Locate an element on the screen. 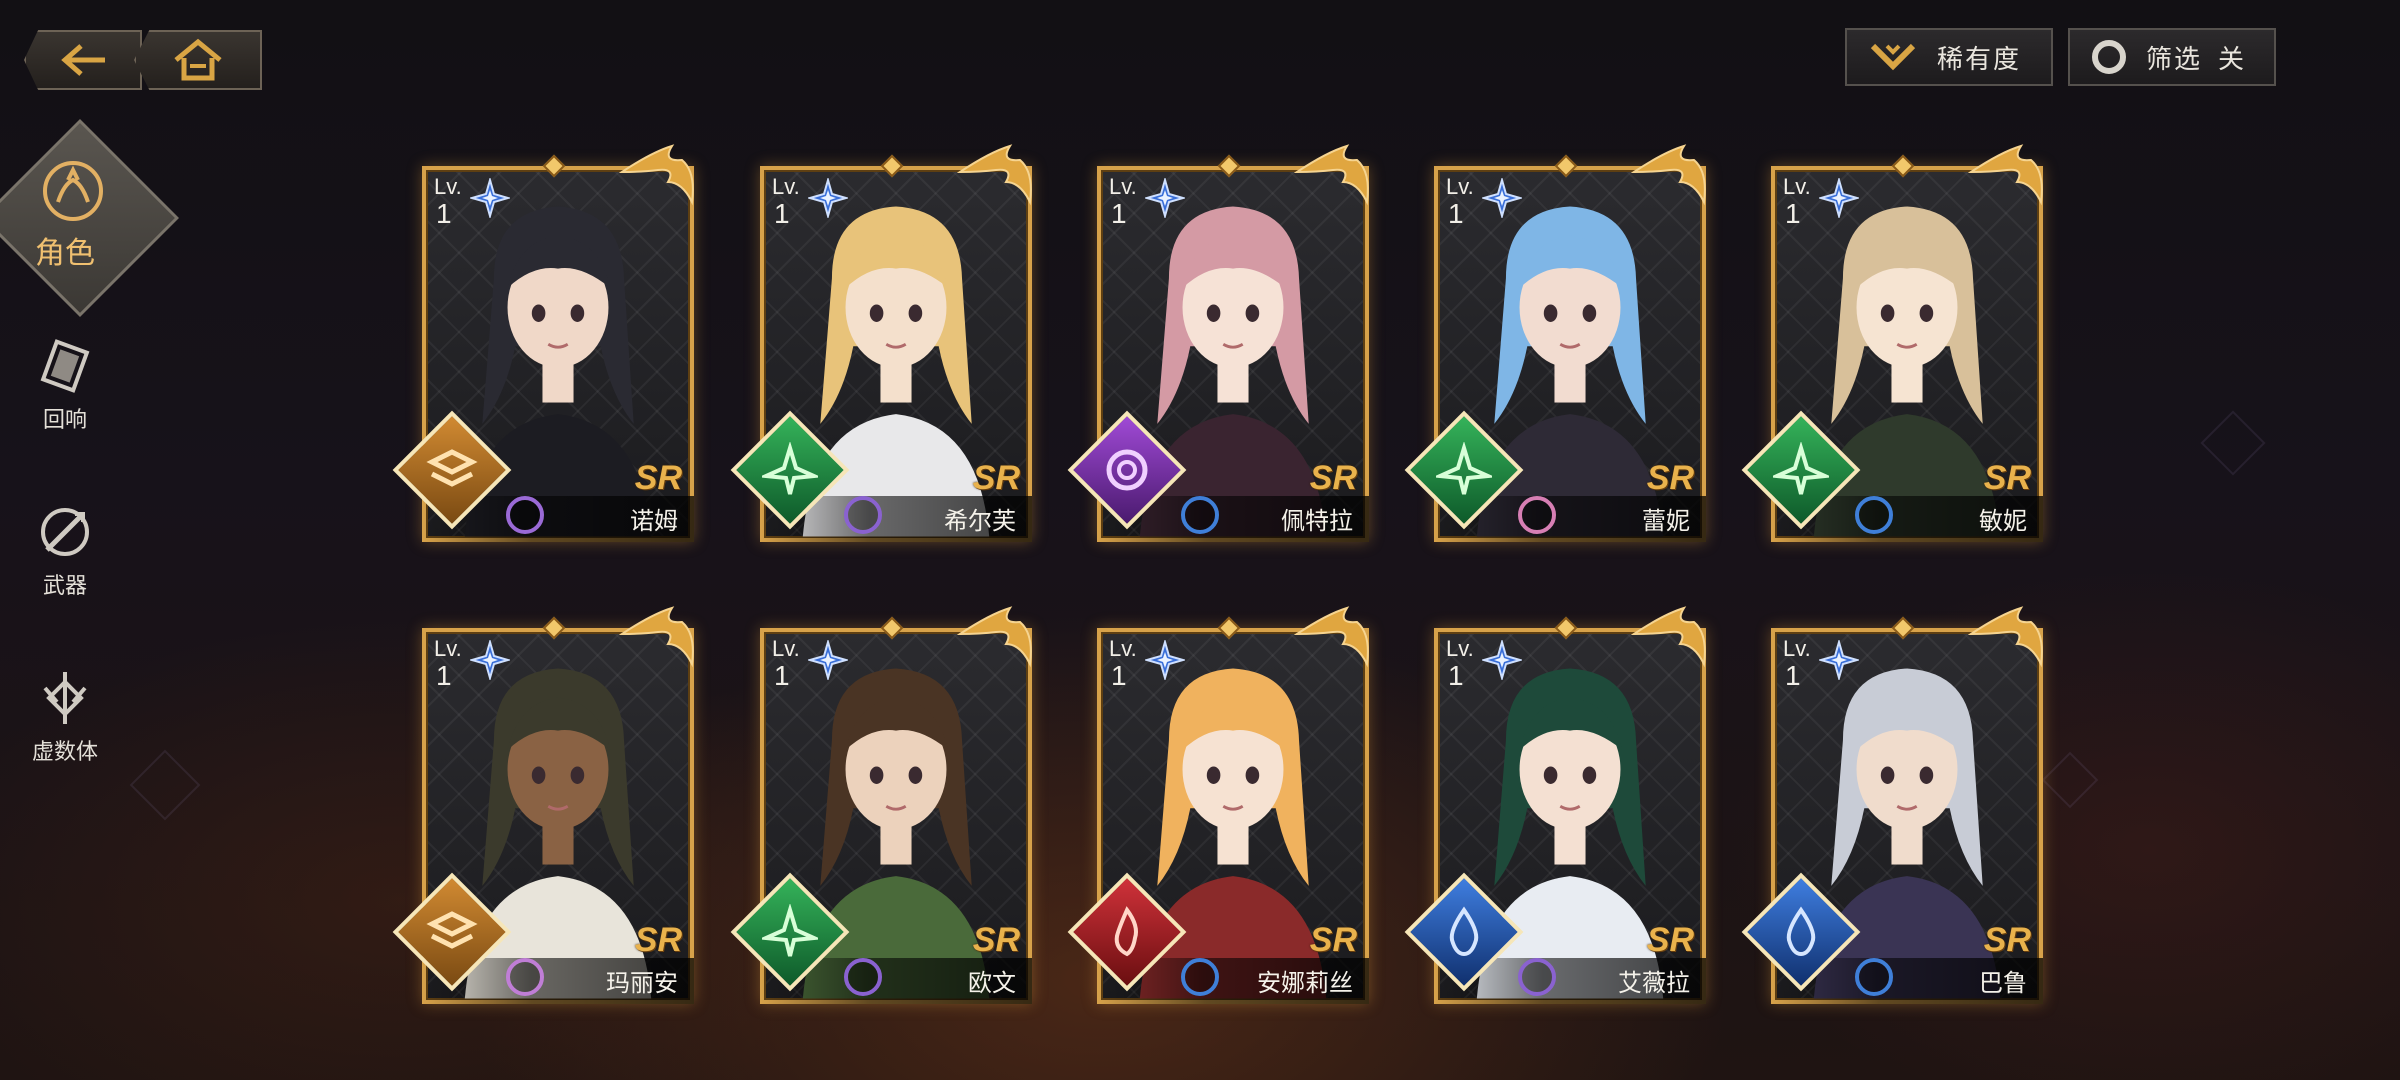 The width and height of the screenshot is (2400, 1080). home-icon is located at coordinates (198, 59).